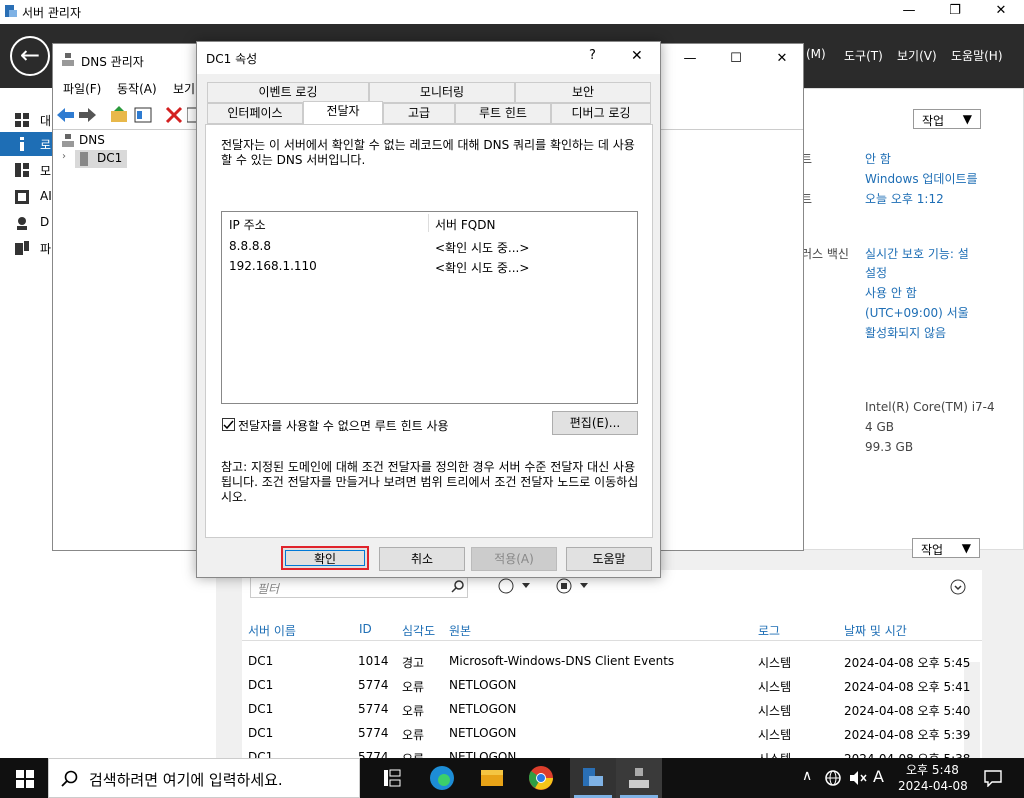 This screenshot has width=1024, height=798. What do you see at coordinates (736, 60) in the screenshot?
I see `dns-maximize-button: ☐` at bounding box center [736, 60].